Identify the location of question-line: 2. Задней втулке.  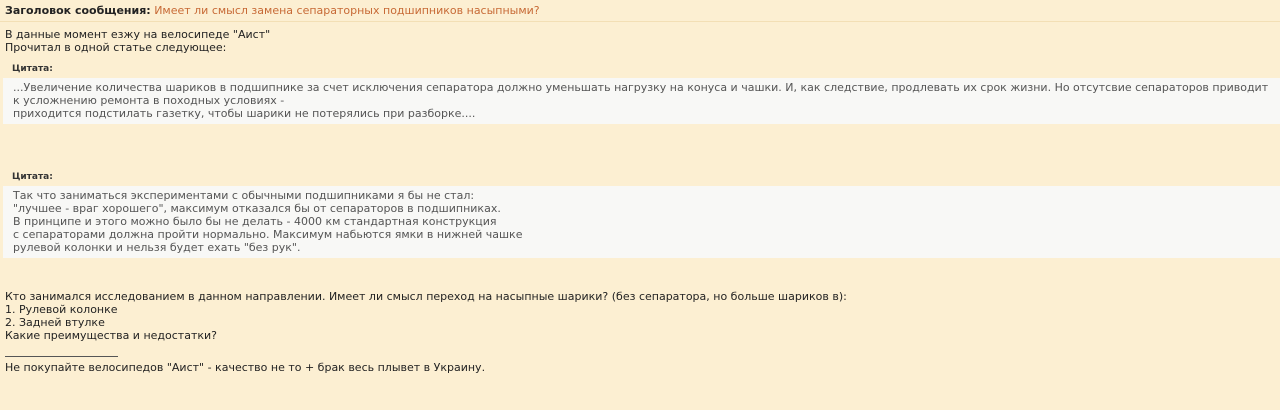
(55, 322).